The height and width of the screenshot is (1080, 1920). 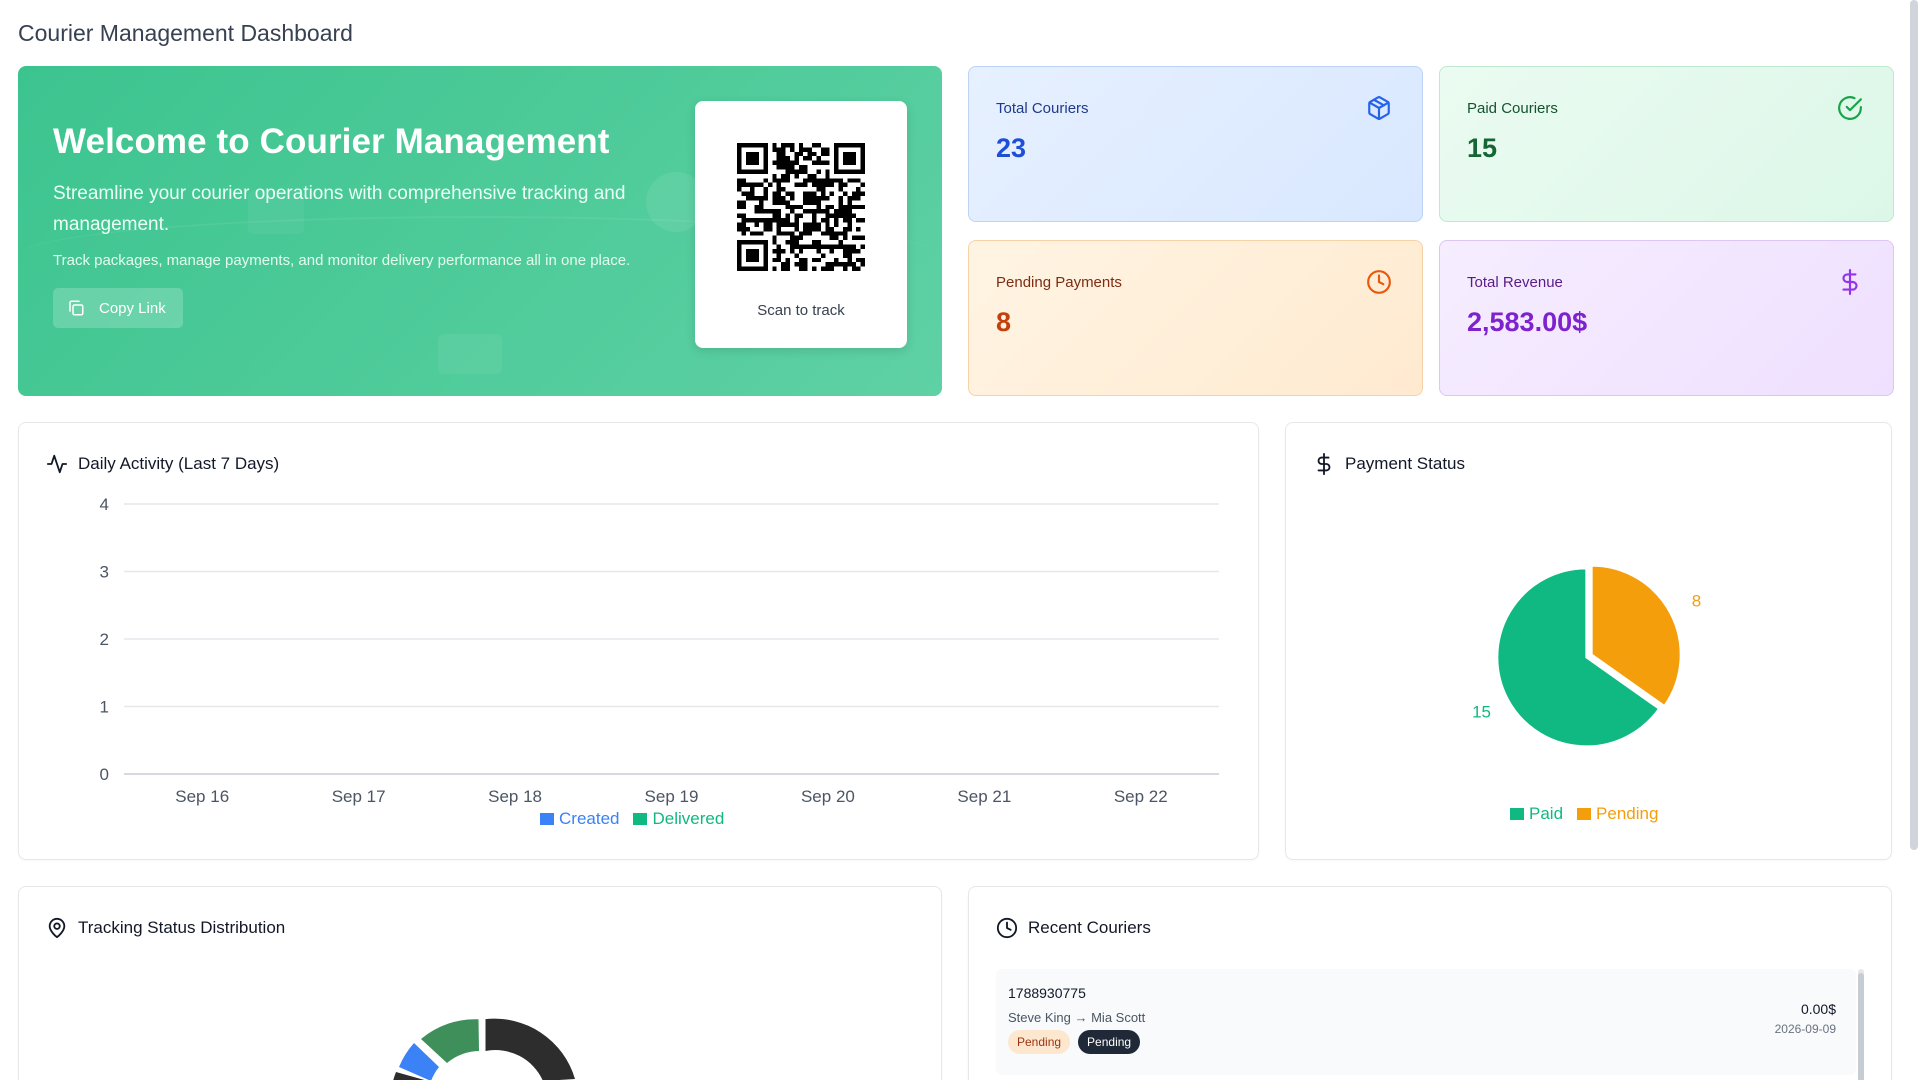 What do you see at coordinates (1850, 282) in the screenshot?
I see `dollar-icon` at bounding box center [1850, 282].